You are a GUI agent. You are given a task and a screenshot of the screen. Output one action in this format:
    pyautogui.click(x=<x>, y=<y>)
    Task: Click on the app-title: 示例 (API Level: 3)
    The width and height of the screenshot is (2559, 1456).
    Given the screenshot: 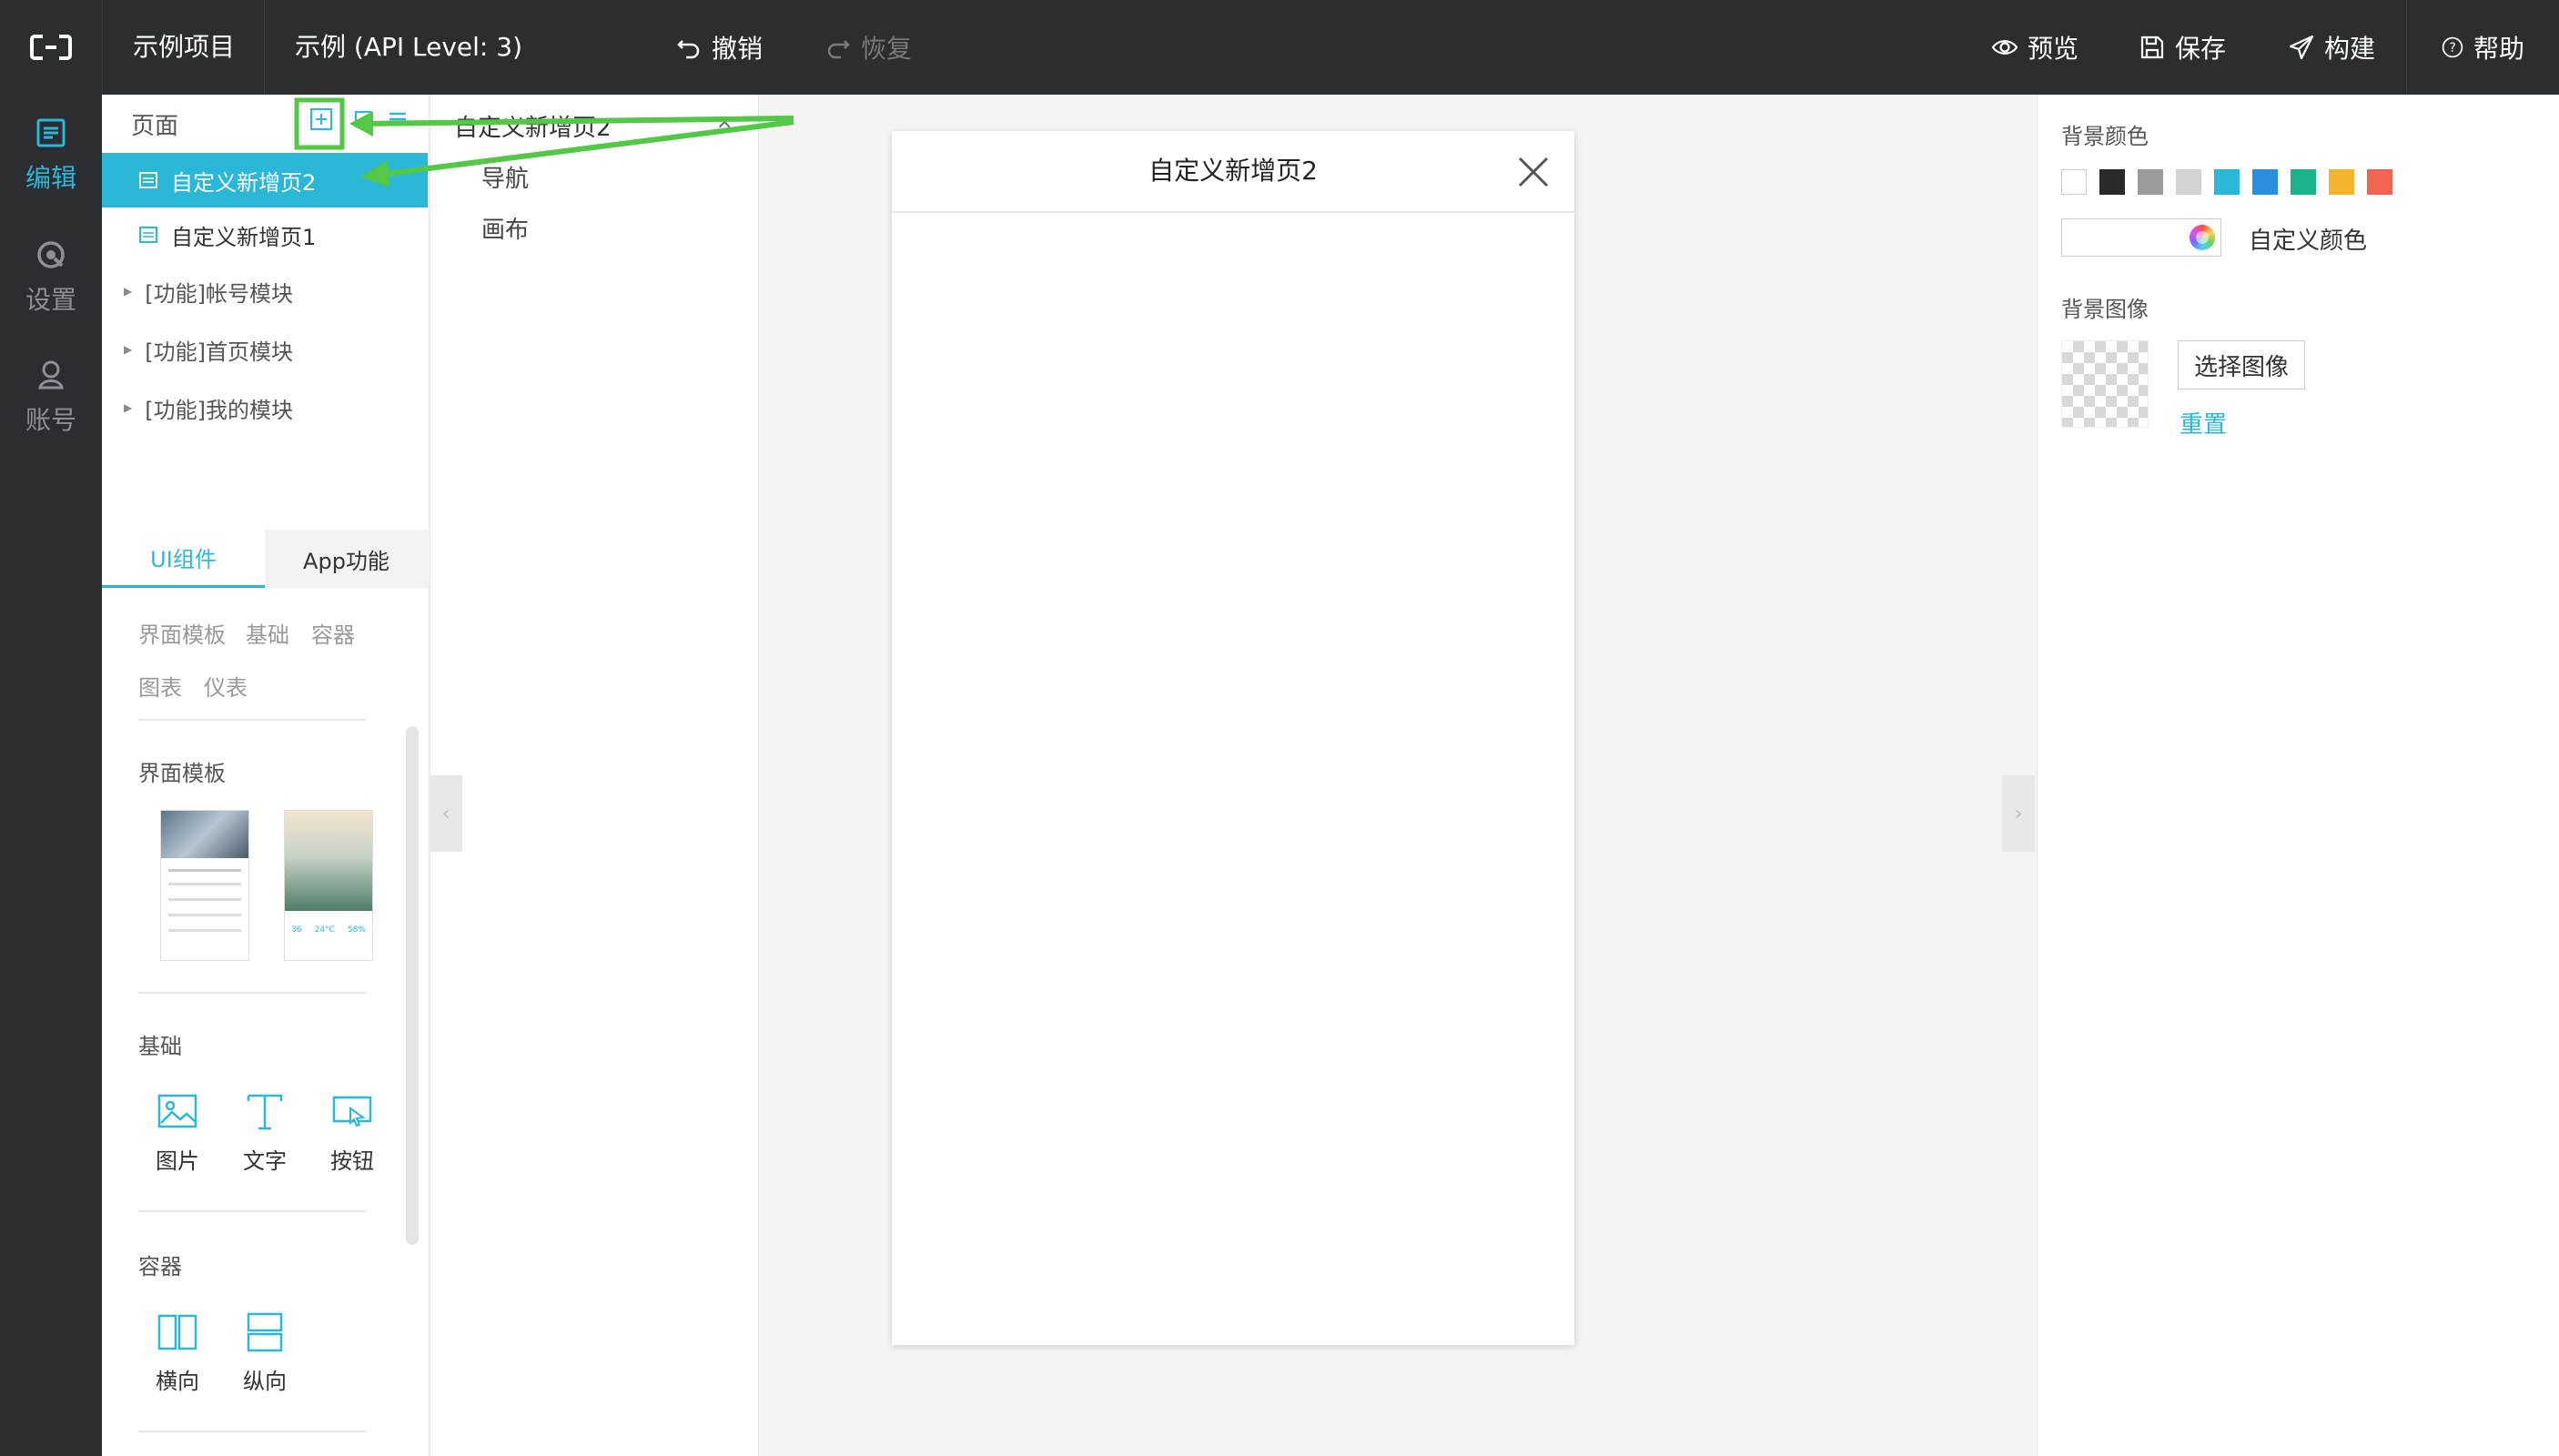 What is the action you would take?
    pyautogui.click(x=409, y=47)
    